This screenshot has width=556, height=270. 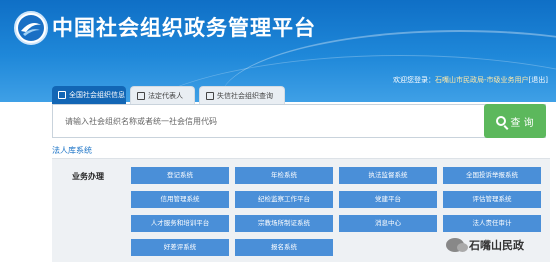 I want to click on system-button-complaints: 全国投诉举报系统, so click(x=492, y=175).